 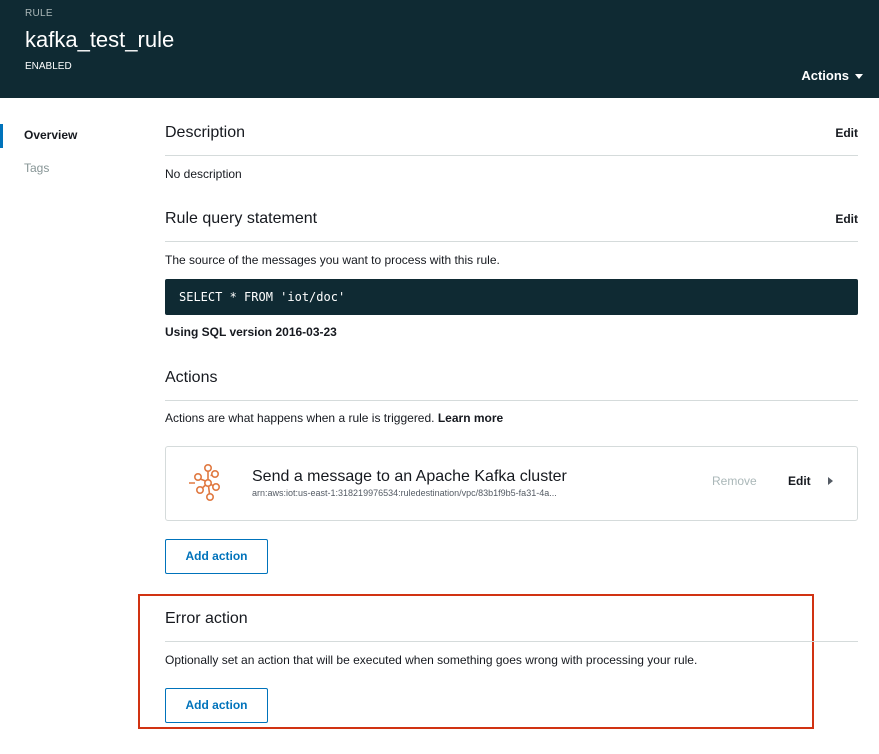 I want to click on page-title: kafka_test_rule, so click(x=100, y=39).